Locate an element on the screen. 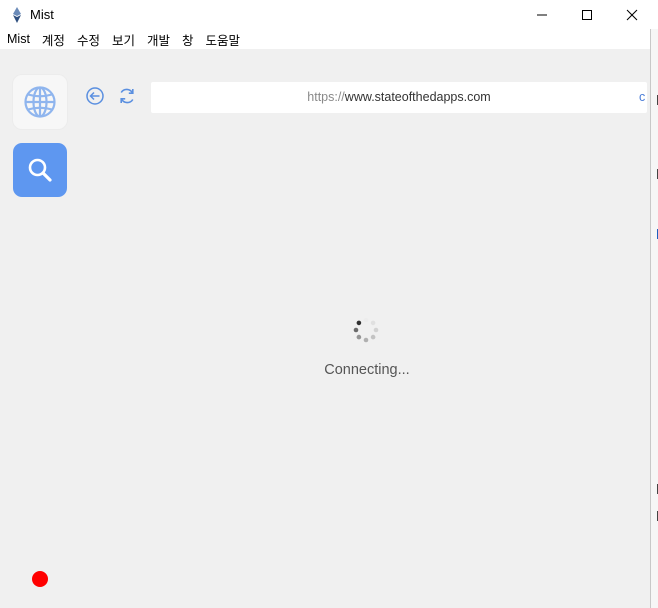  reload-button is located at coordinates (127, 96).